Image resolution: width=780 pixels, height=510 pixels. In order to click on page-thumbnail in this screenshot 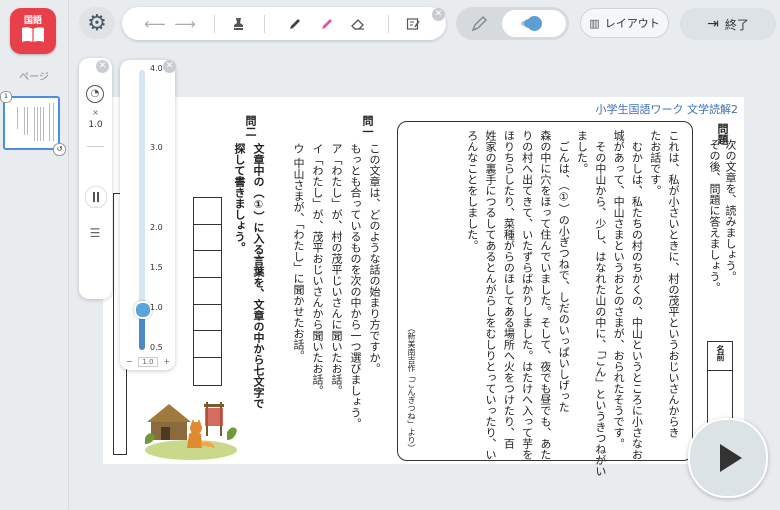, I will do `click(31, 123)`.